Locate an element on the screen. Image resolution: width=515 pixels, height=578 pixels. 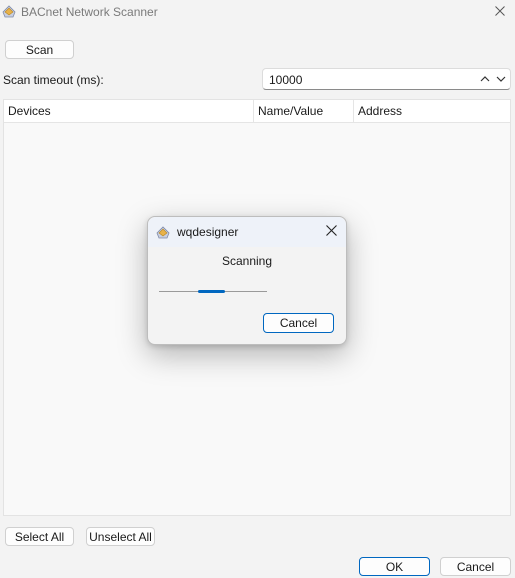
scanning-dialog: wqdesigner Scanning Cancel is located at coordinates (247, 280).